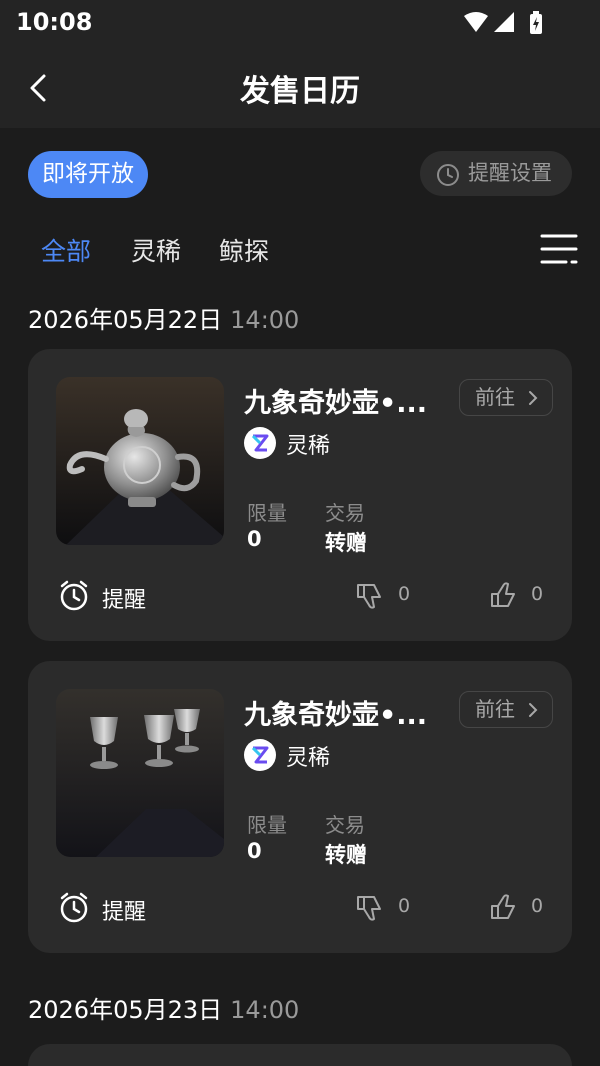  I want to click on tab-jingtan: 鲸探, so click(244, 250).